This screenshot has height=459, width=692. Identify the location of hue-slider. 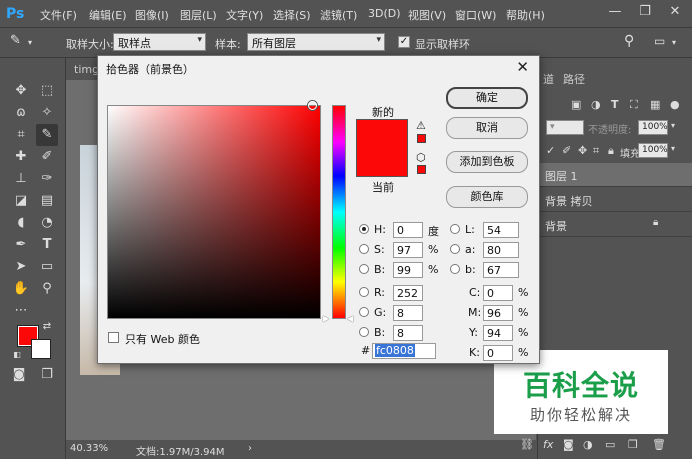
(339, 212).